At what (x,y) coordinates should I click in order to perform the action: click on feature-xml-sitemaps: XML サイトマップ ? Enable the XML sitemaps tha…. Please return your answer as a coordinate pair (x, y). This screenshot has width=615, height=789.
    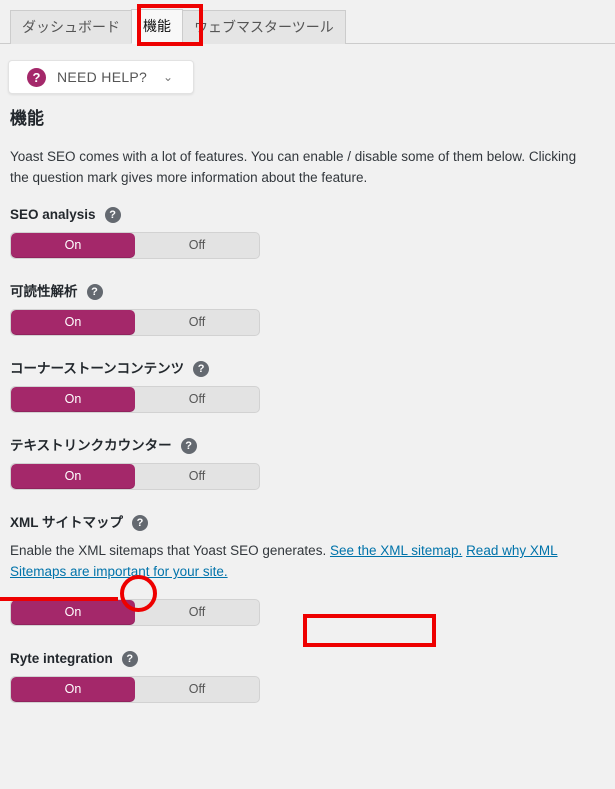
    Looking at the image, I should click on (300, 570).